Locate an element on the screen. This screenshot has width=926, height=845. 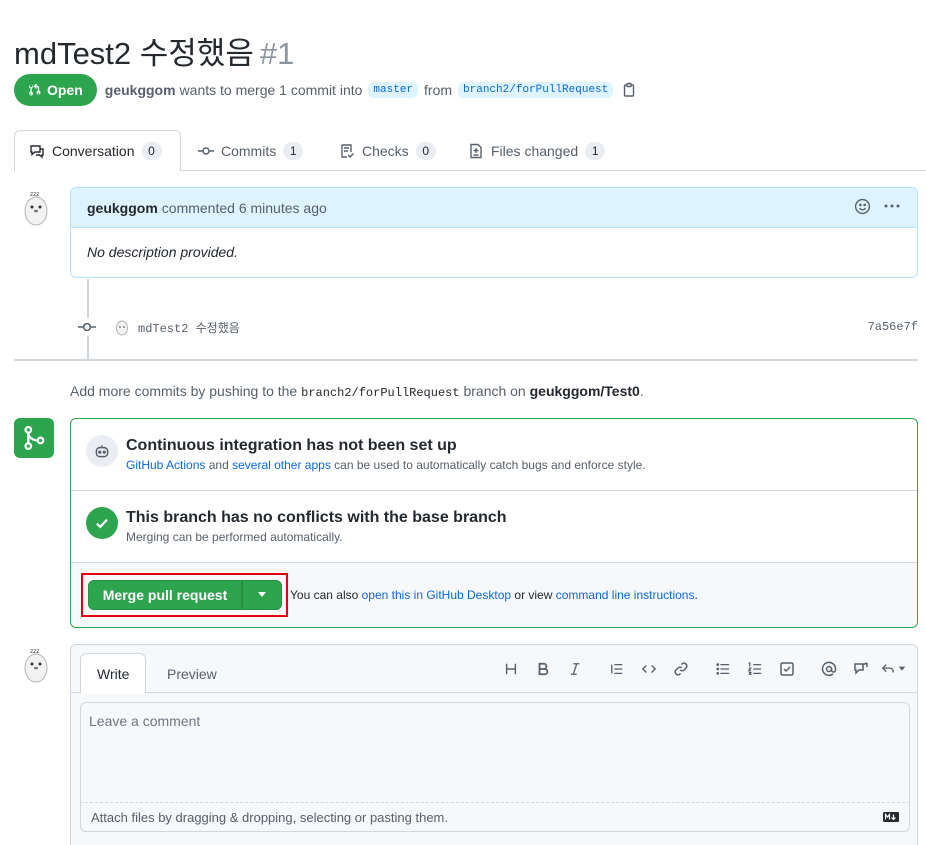
also-text: or view is located at coordinates (533, 595).